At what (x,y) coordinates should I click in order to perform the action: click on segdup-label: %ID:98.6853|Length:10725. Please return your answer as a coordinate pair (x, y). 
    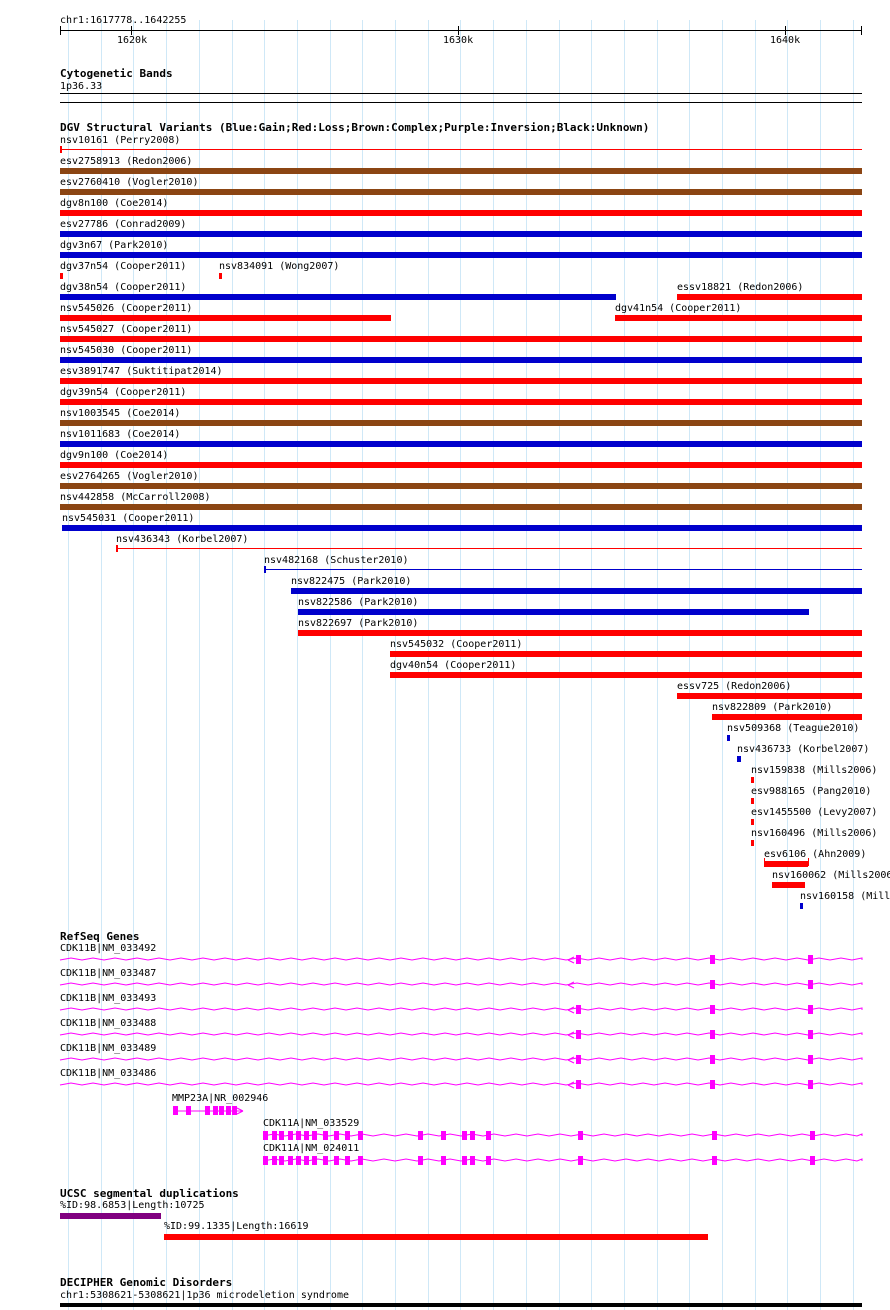
    Looking at the image, I should click on (132, 1205).